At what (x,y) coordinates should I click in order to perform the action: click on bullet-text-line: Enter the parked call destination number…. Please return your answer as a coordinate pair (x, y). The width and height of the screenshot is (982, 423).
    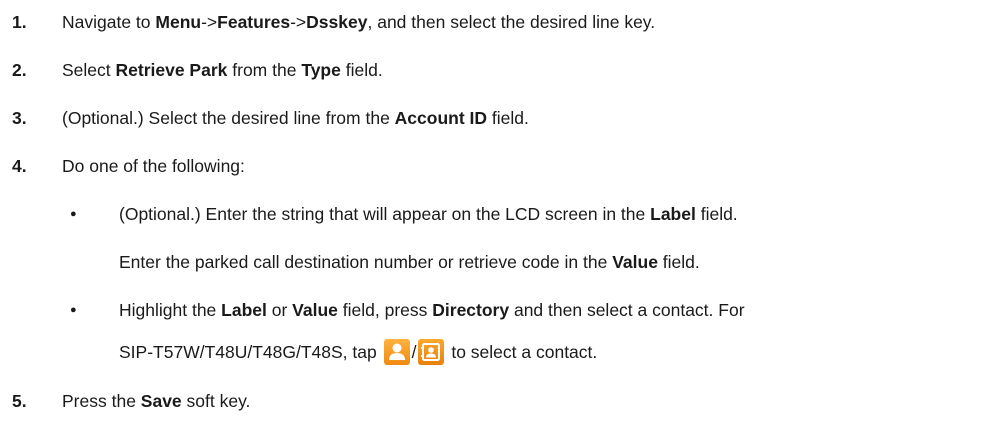
    Looking at the image, I should click on (409, 262).